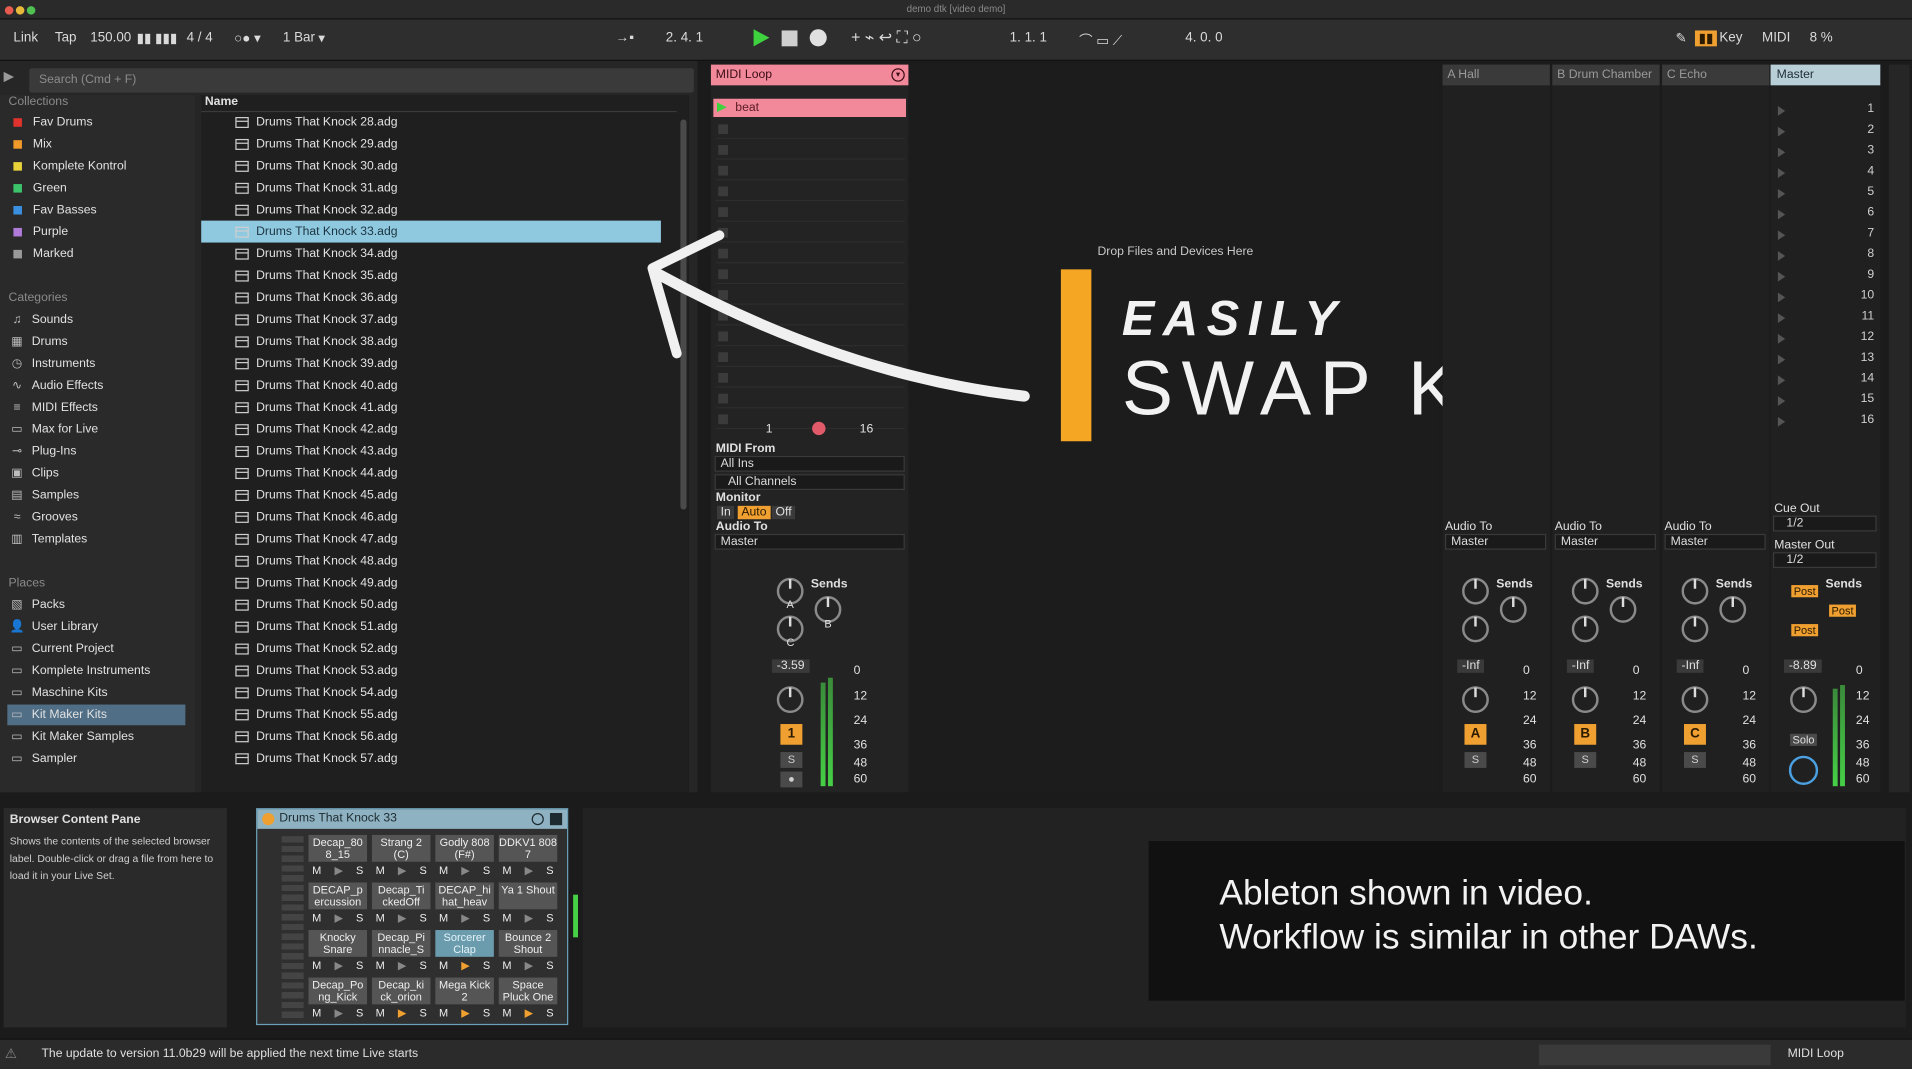 Image resolution: width=1912 pixels, height=1069 pixels. I want to click on file-row: Drums That Knock 35.adg, so click(431, 276).